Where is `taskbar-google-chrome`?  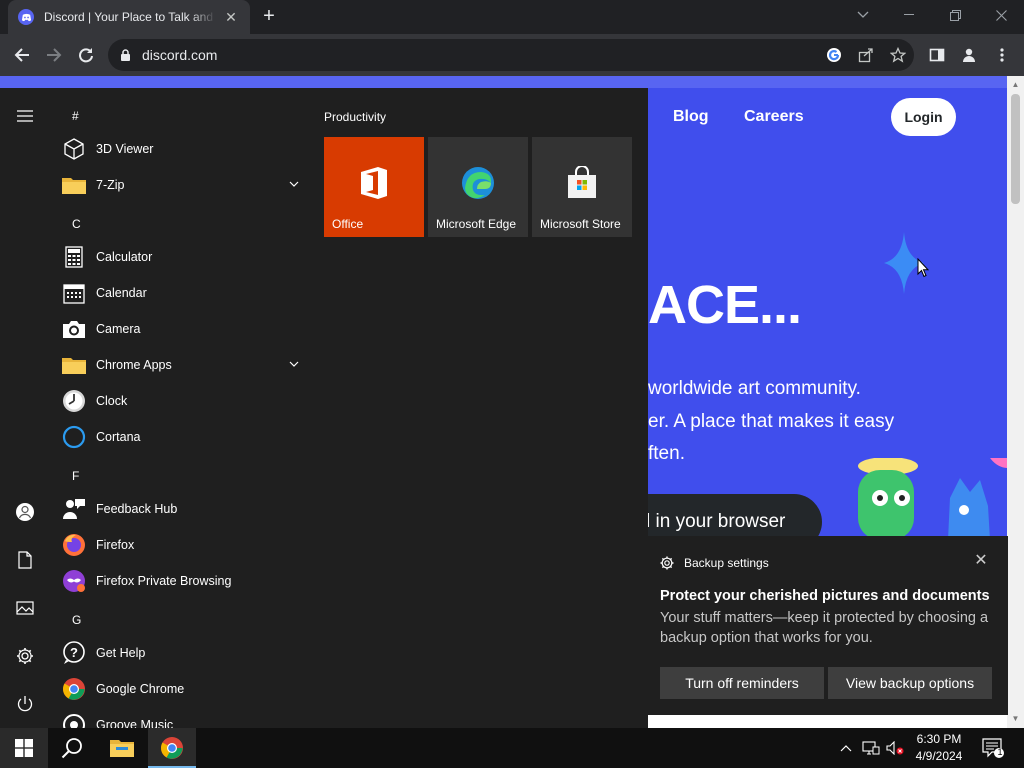 taskbar-google-chrome is located at coordinates (172, 748).